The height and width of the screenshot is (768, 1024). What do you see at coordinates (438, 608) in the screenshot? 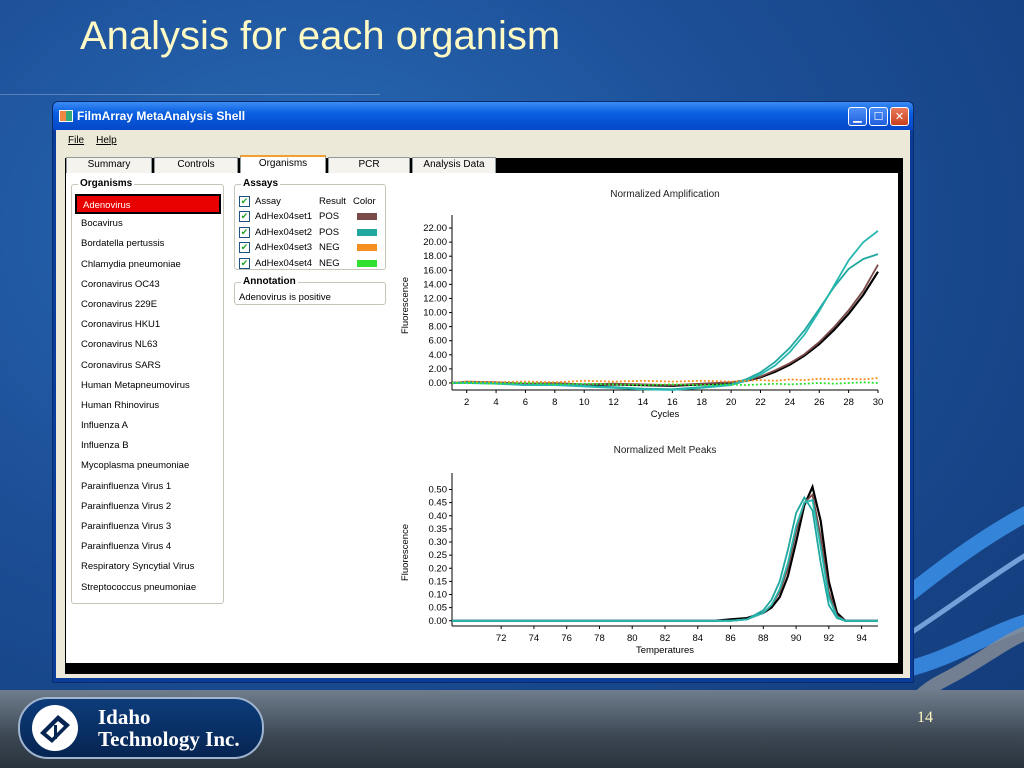
I see `y-tick-label: 0.05` at bounding box center [438, 608].